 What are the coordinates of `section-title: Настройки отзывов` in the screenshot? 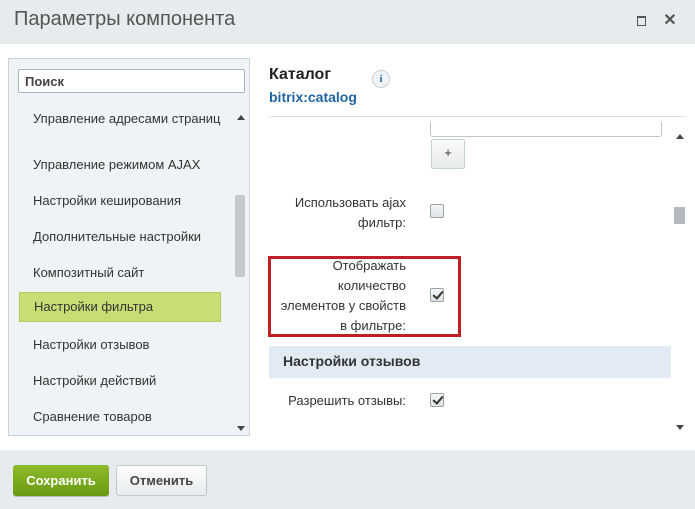 It's located at (352, 361).